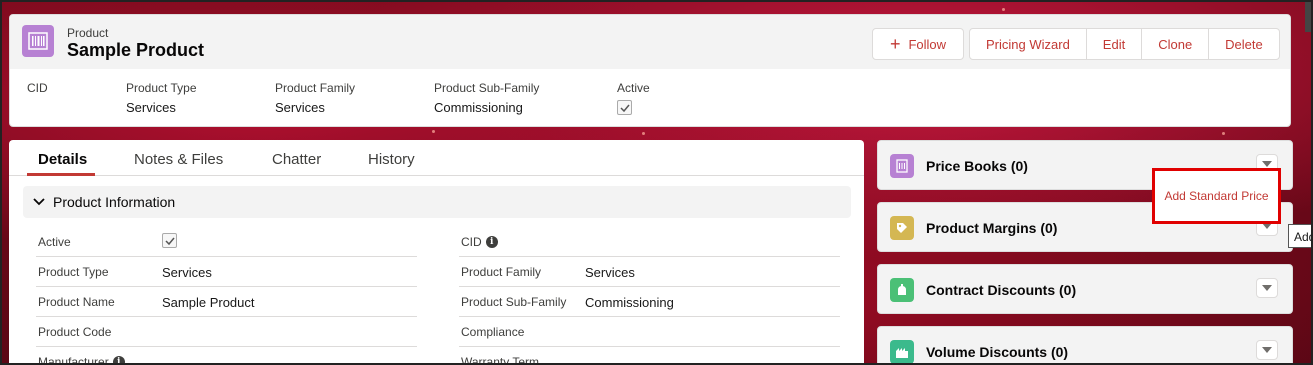  Describe the element at coordinates (226, 332) in the screenshot. I see `field-row-product-code: Product Code` at that location.